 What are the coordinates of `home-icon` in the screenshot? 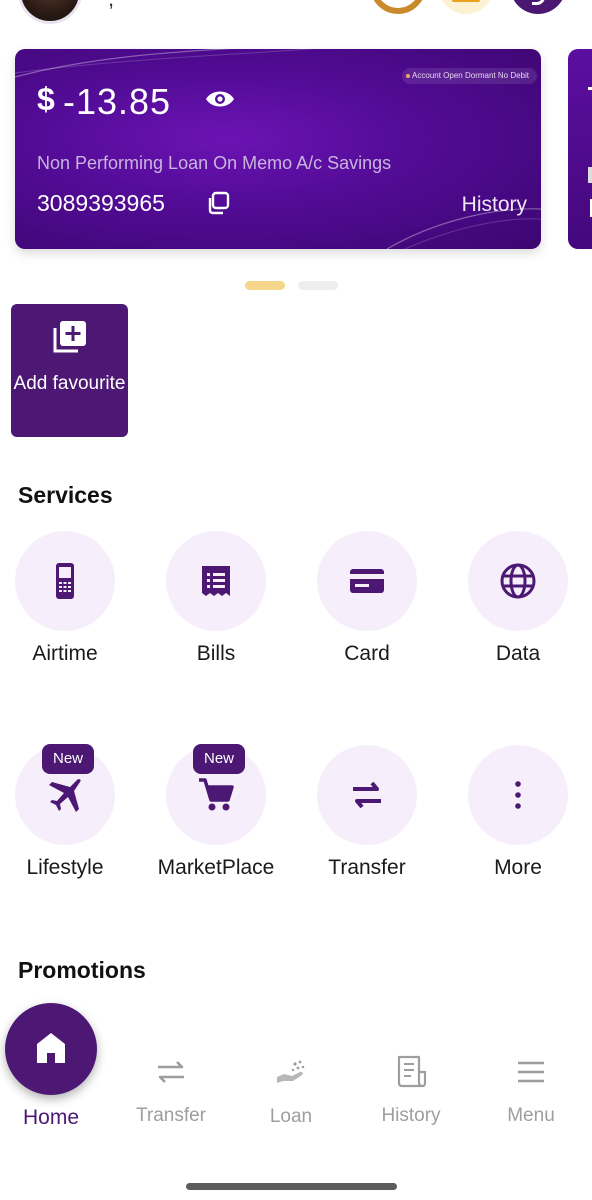 It's located at (51, 1048).